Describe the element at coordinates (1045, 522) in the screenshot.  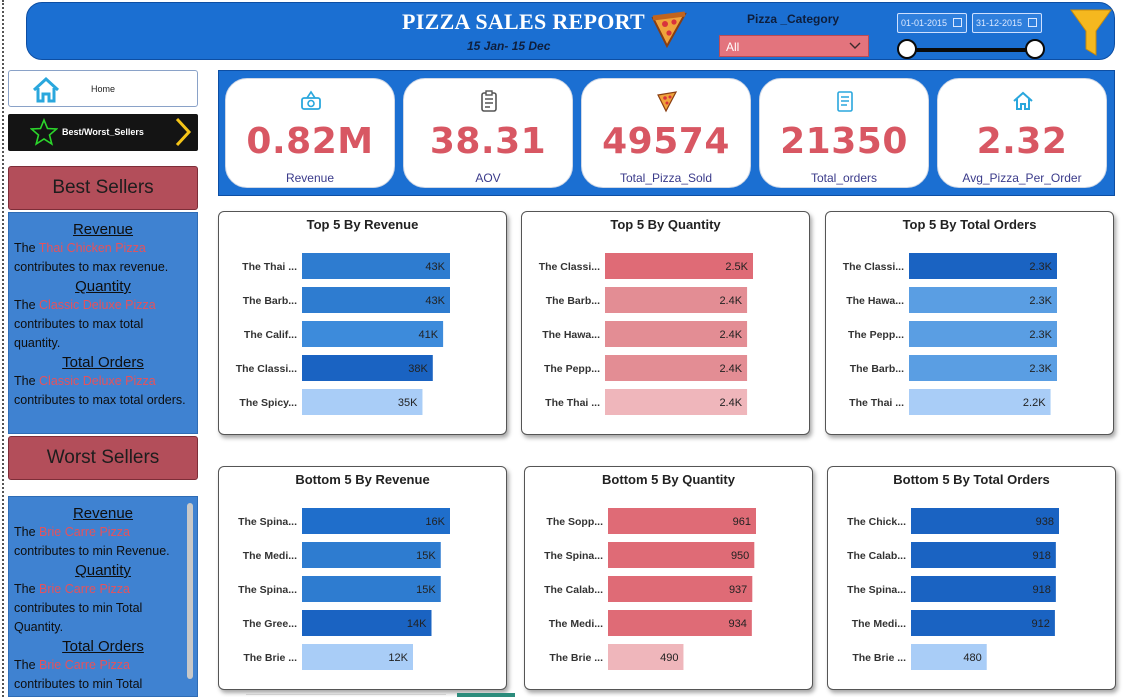
I see `data-label: 938` at that location.